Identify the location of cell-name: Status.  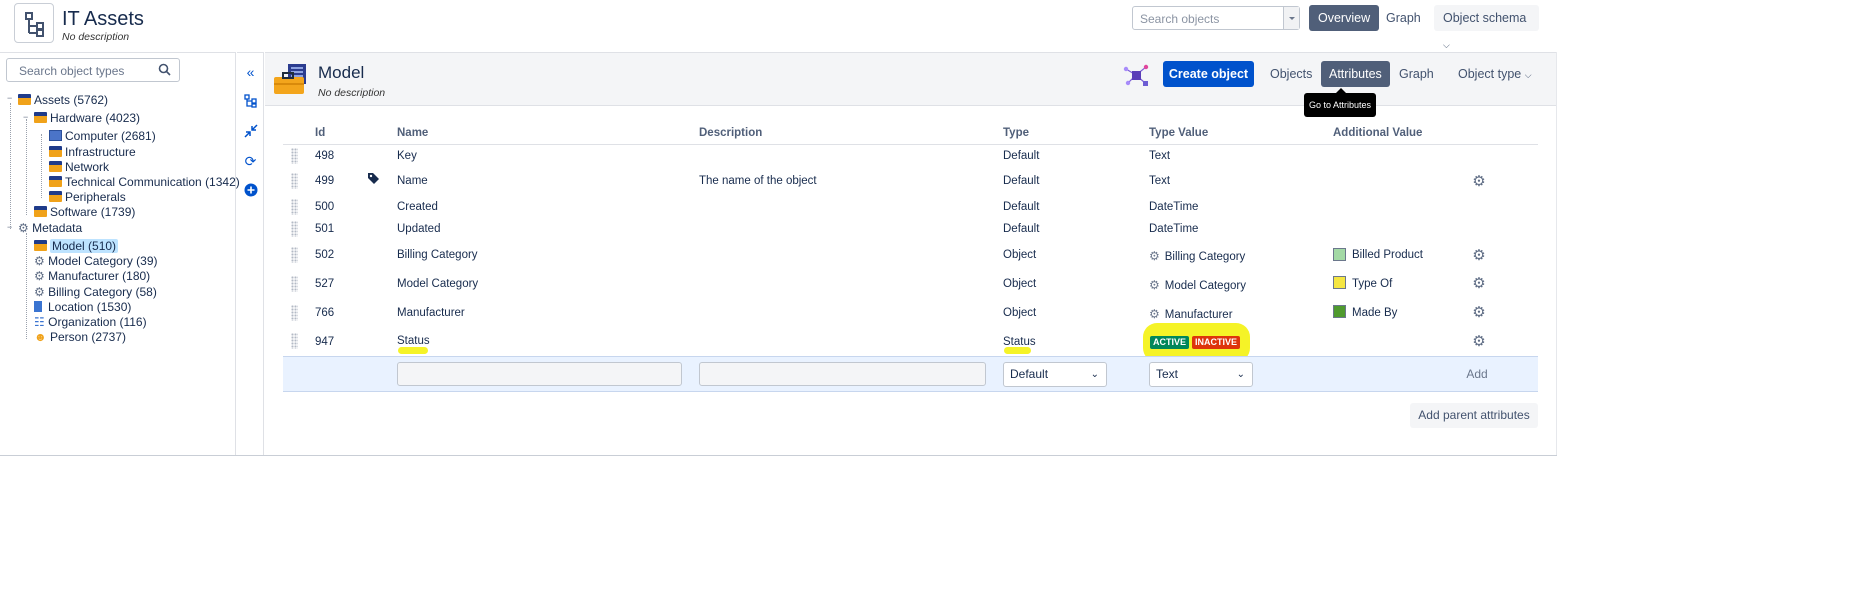
(413, 341).